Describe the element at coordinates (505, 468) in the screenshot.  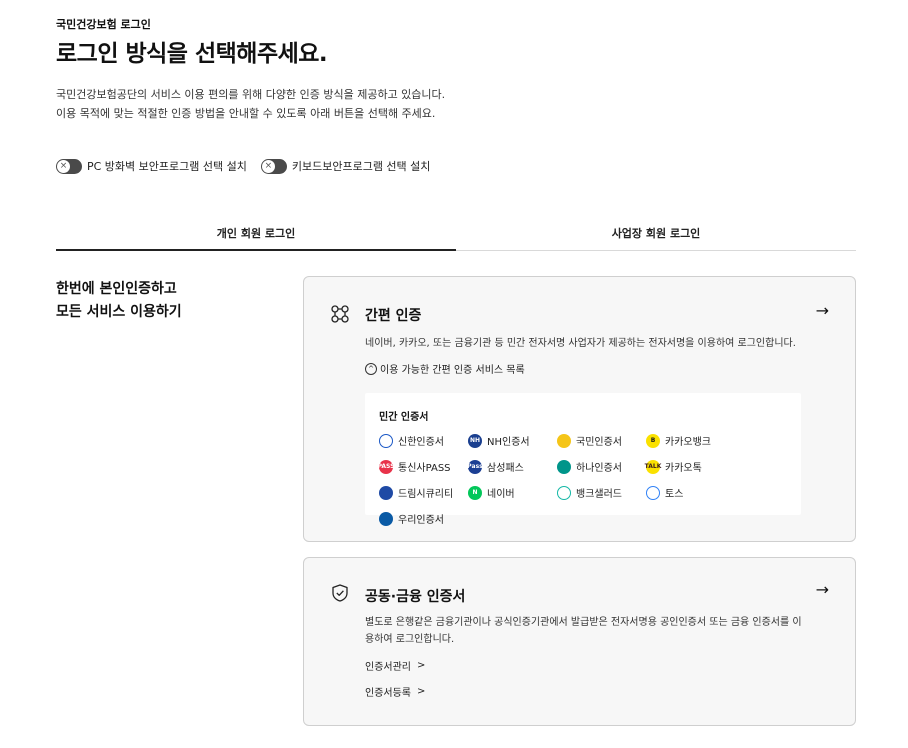
I see `provider-name: 삼성패스` at that location.